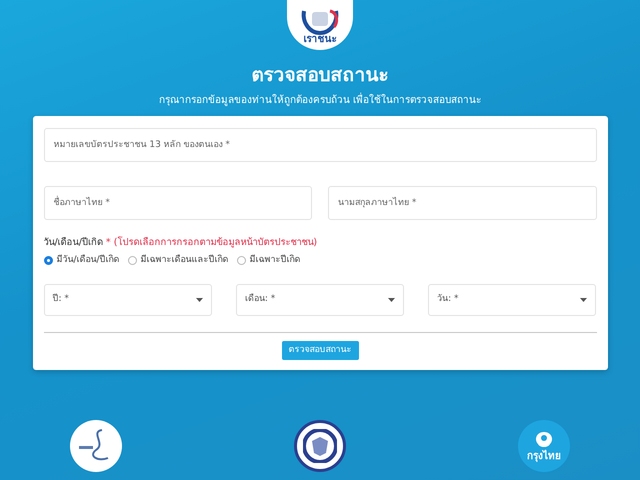  I want to click on select-field: เดือน: *, so click(320, 300).